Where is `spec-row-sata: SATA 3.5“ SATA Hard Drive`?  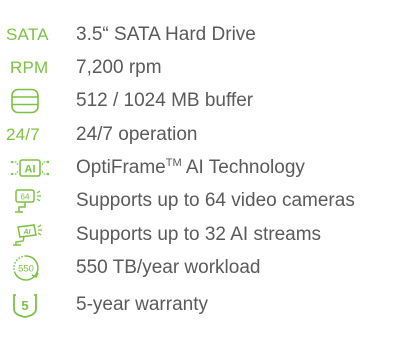
spec-row-sata: SATA 3.5“ SATA Hard Drive is located at coordinates (199, 35).